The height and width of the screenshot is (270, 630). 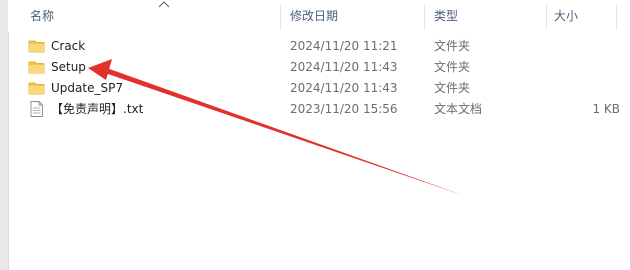 I want to click on file-row-disclaimer: 【免责声明】.txt 2023/11/20 15:56 文本文档 1 KB, so click(x=319, y=109).